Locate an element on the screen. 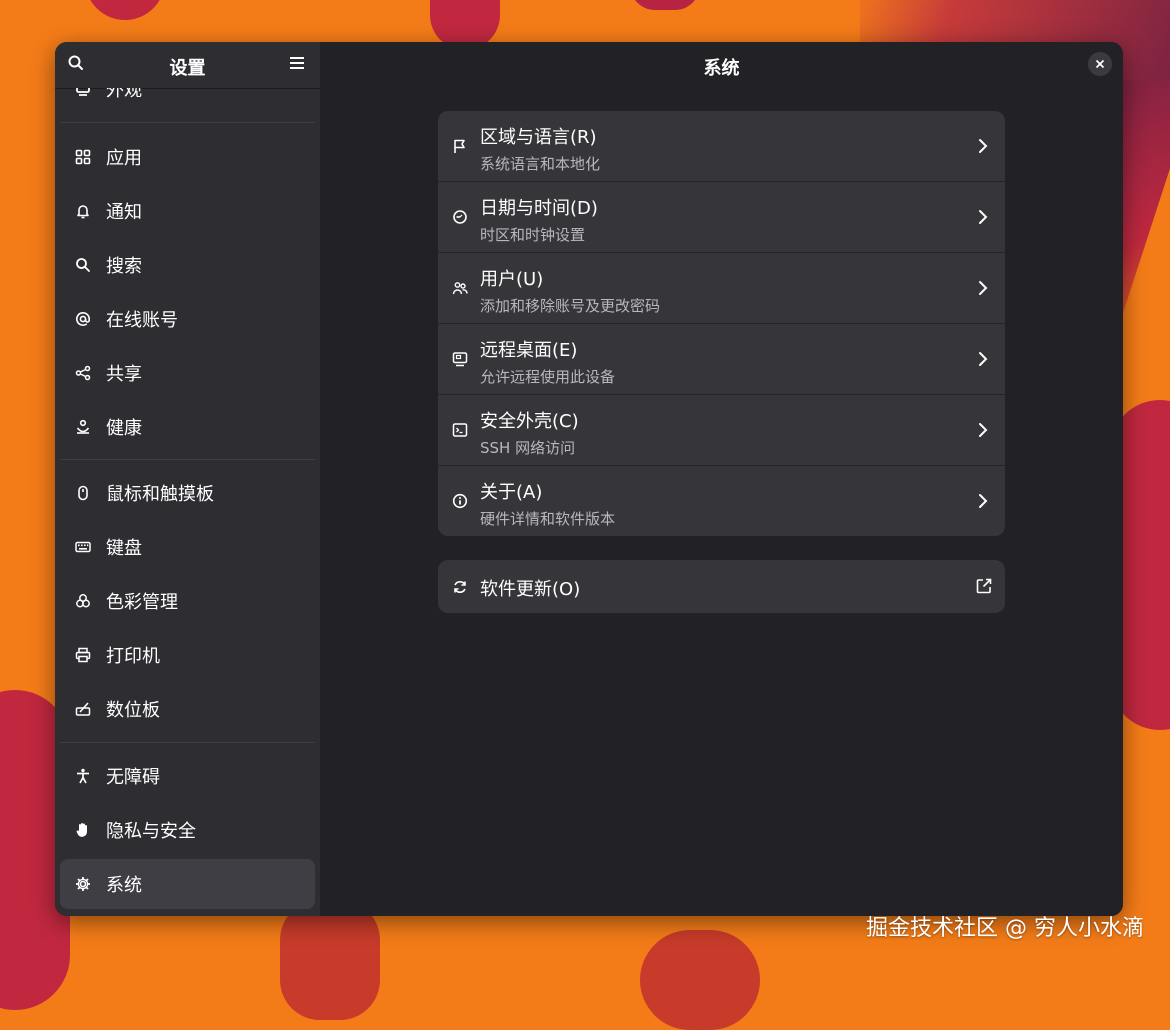  sidebar-item-notifications: 通知 is located at coordinates (187, 211).